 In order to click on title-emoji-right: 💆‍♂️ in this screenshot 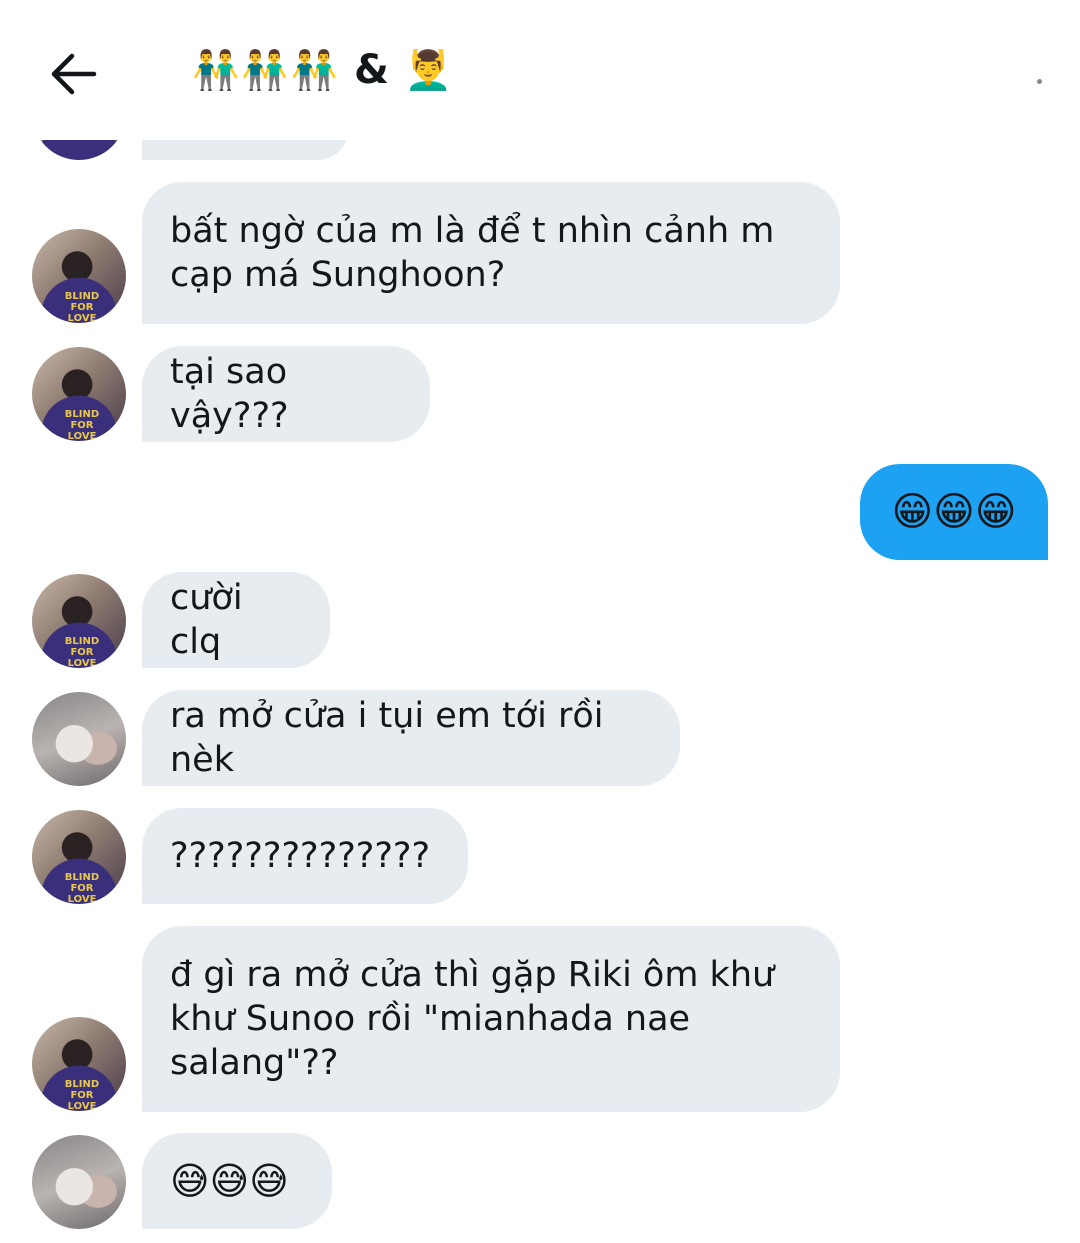, I will do `click(429, 69)`.